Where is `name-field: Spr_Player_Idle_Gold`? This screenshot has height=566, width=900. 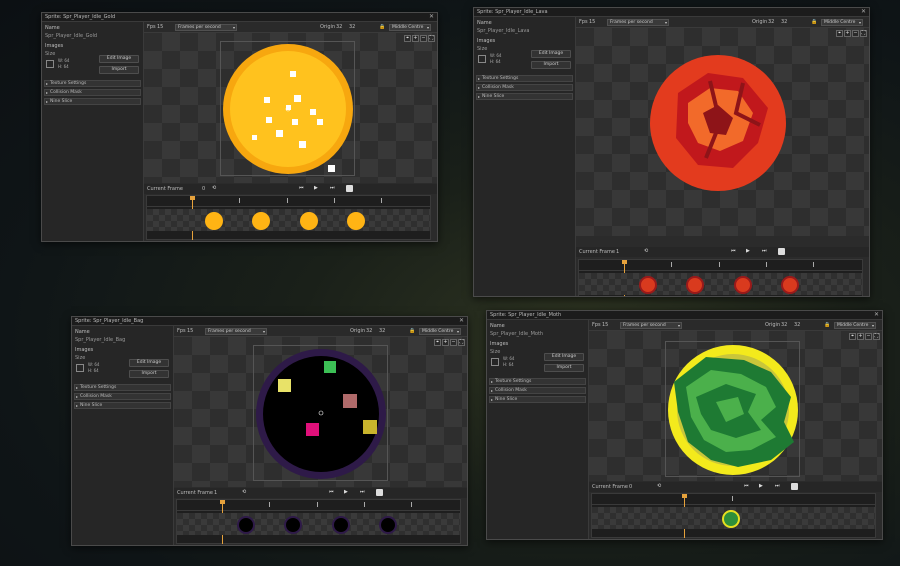
name-field: Spr_Player_Idle_Gold is located at coordinates (71, 36).